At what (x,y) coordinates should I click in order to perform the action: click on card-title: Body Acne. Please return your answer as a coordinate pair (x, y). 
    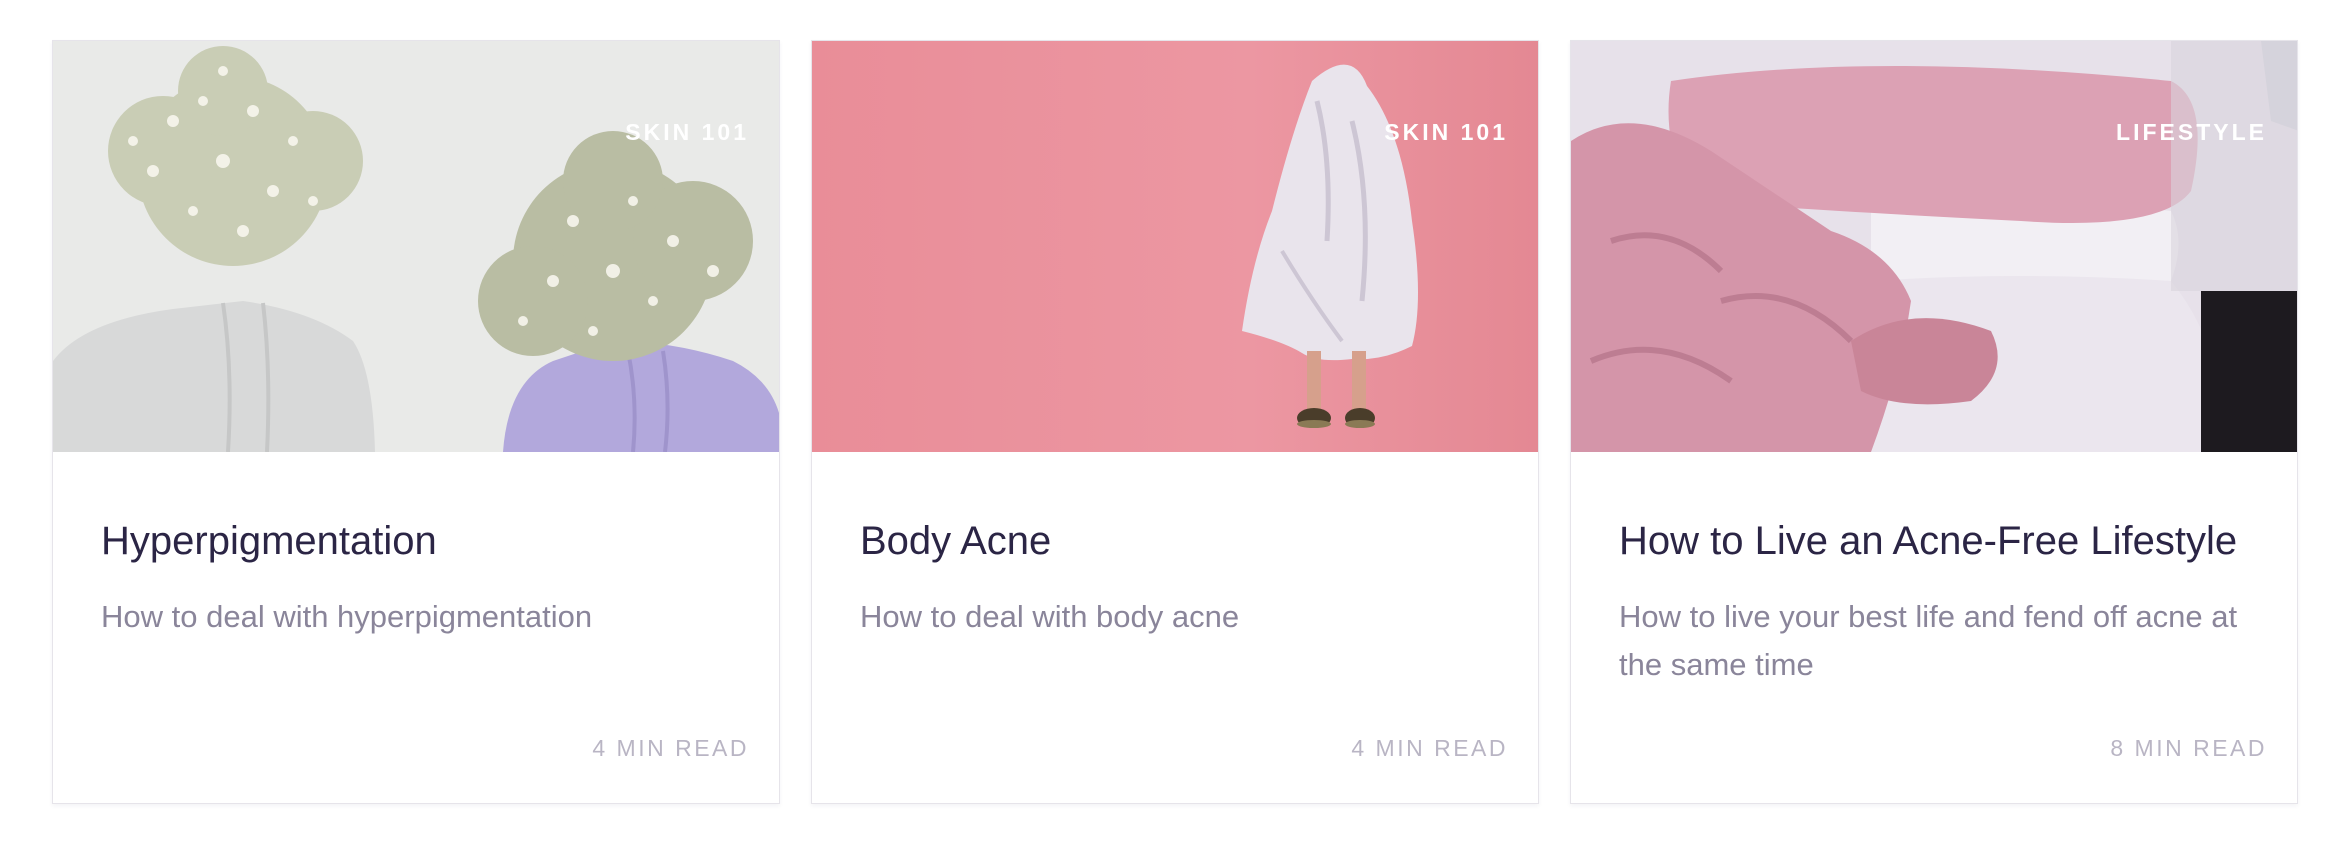
    Looking at the image, I should click on (955, 541).